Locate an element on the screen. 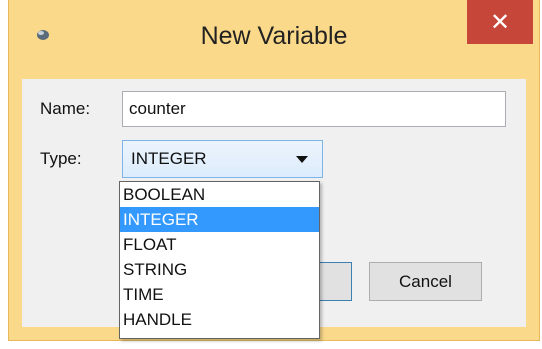 This screenshot has width=542, height=349. dropdown-option-boolean: BOOLEAN is located at coordinates (219, 194).